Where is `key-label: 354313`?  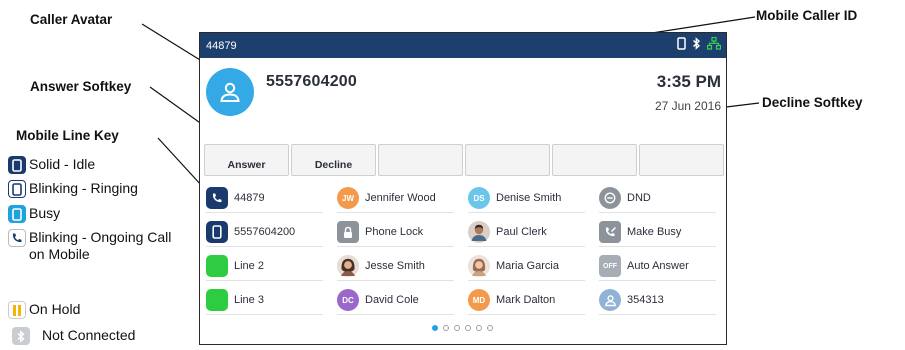 key-label: 354313 is located at coordinates (645, 300).